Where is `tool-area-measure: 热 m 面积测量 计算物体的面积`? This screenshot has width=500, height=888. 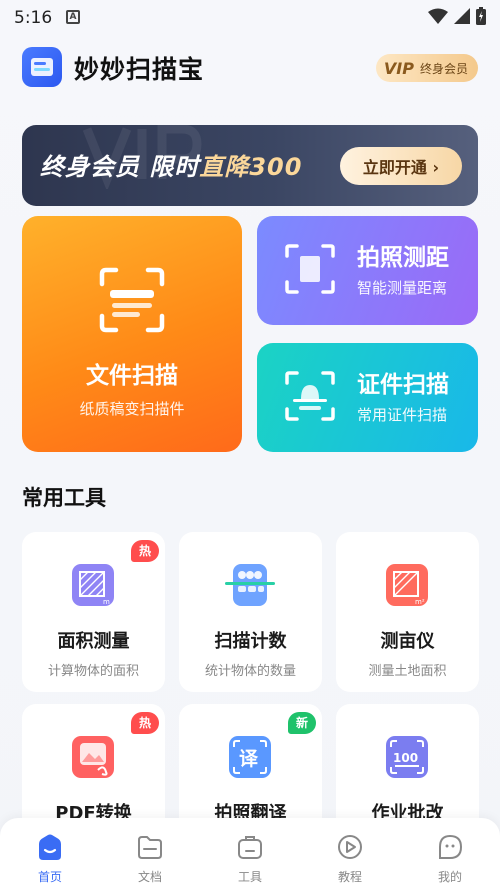 tool-area-measure: 热 m 面积测量 计算物体的面积 is located at coordinates (93, 612).